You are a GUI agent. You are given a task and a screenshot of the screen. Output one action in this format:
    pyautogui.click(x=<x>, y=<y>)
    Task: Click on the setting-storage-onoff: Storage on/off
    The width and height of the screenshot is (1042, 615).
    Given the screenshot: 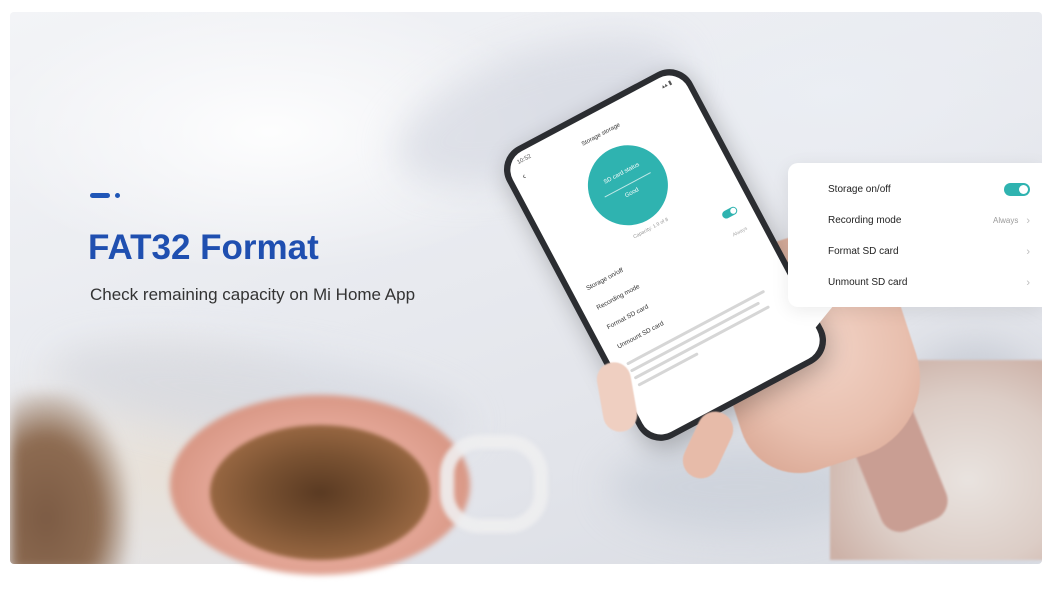 What is the action you would take?
    pyautogui.click(x=929, y=189)
    